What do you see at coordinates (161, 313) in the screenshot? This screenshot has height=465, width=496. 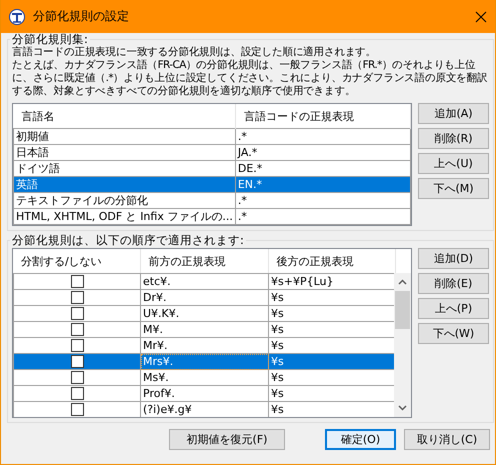 I see `table-cell: U¥.K¥.` at bounding box center [161, 313].